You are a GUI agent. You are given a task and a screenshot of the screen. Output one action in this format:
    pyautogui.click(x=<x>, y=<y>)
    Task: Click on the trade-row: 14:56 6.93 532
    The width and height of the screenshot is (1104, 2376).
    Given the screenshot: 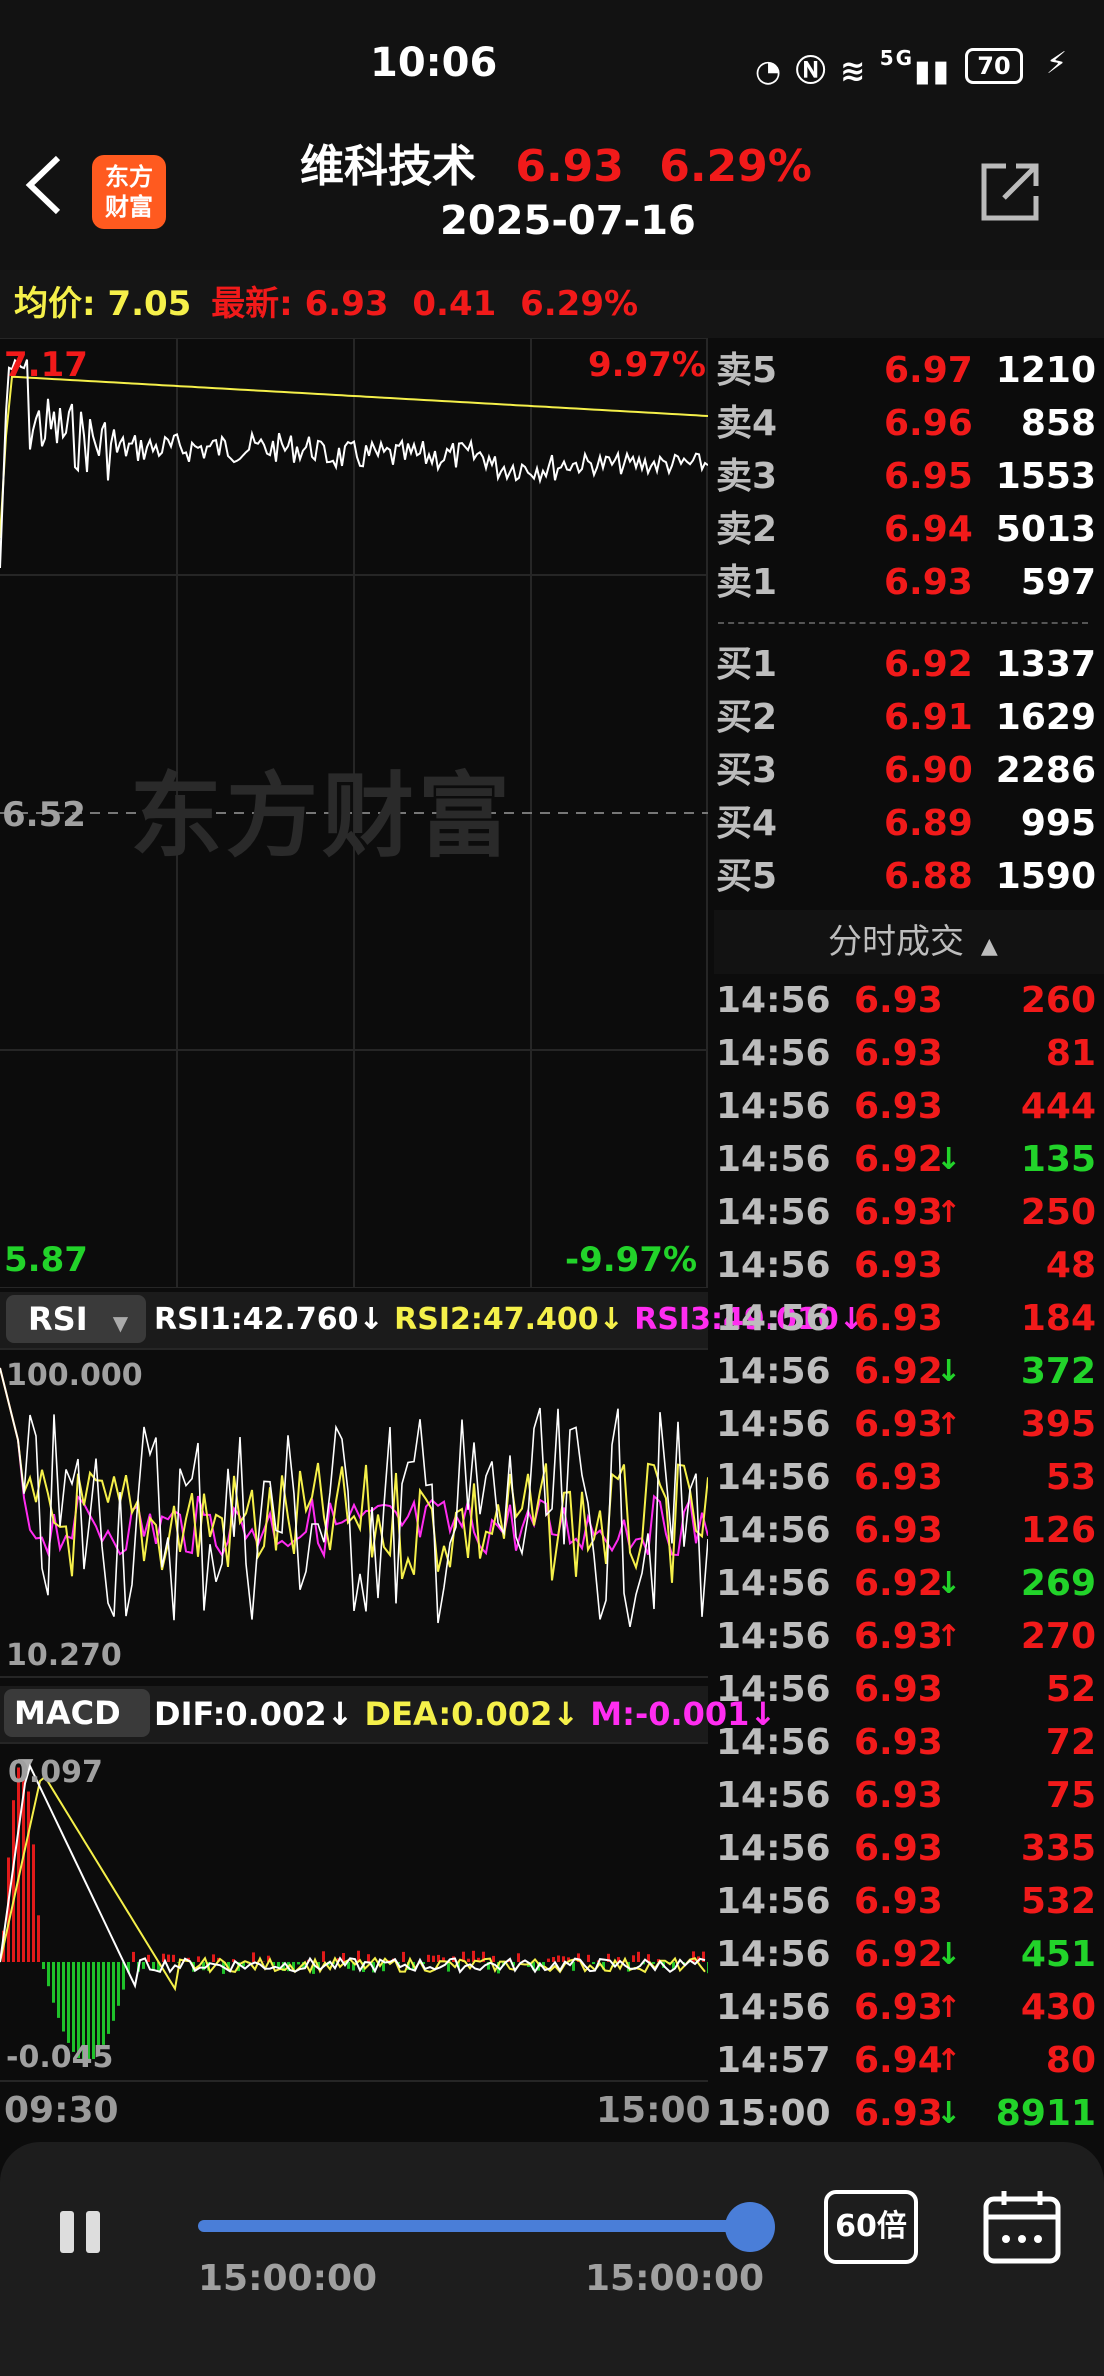 What is the action you would take?
    pyautogui.click(x=909, y=1901)
    